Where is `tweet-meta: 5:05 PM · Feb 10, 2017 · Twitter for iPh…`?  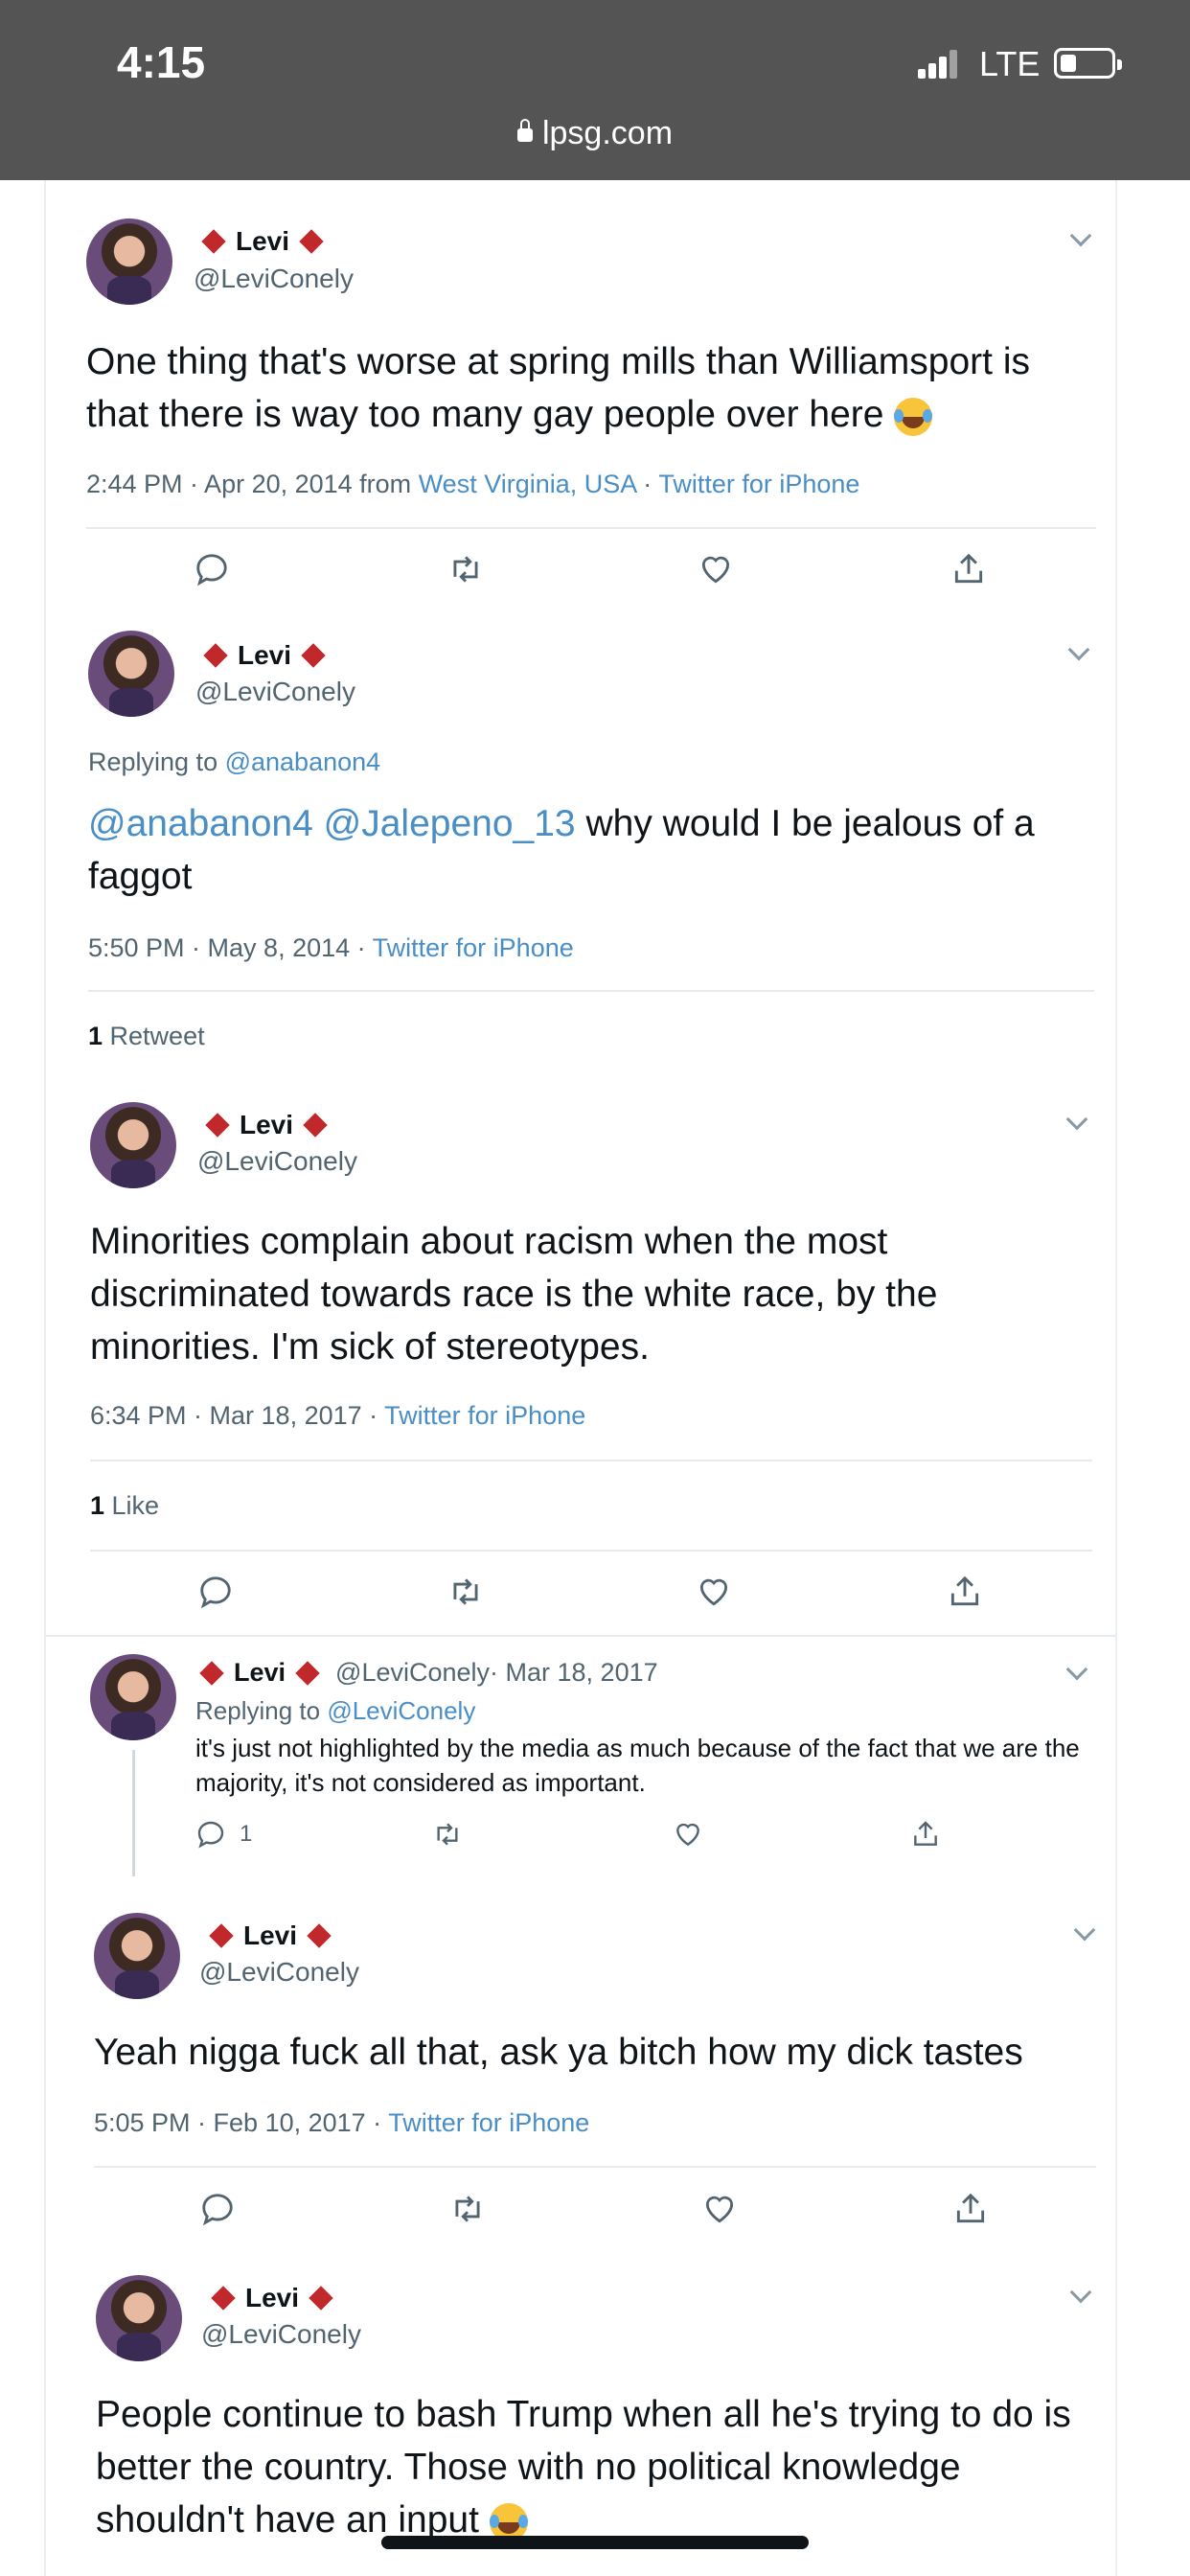 tweet-meta: 5:05 PM · Feb 10, 2017 · Twitter for iPh… is located at coordinates (342, 2122).